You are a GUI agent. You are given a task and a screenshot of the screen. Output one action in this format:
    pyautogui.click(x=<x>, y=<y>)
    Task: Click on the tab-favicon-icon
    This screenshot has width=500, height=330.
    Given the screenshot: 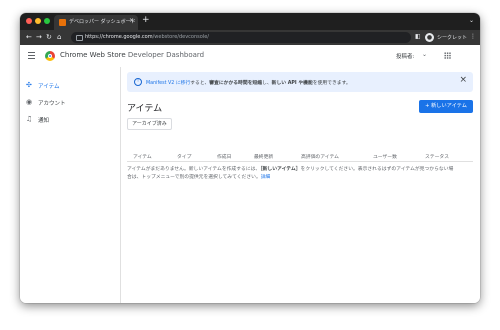 What is the action you would take?
    pyautogui.click(x=62, y=22)
    